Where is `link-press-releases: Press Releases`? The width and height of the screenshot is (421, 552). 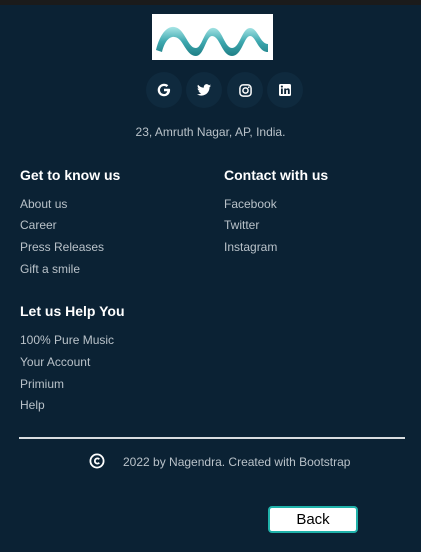 link-press-releases: Press Releases is located at coordinates (62, 247).